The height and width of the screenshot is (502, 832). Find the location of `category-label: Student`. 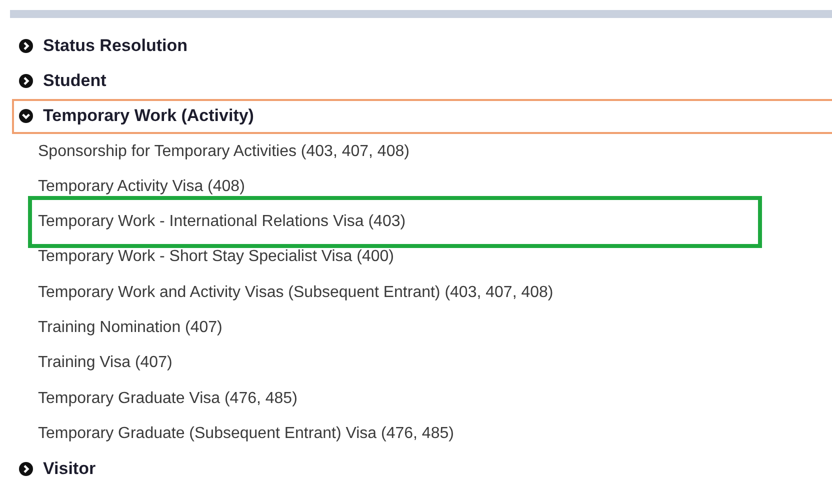

category-label: Student is located at coordinates (74, 81).